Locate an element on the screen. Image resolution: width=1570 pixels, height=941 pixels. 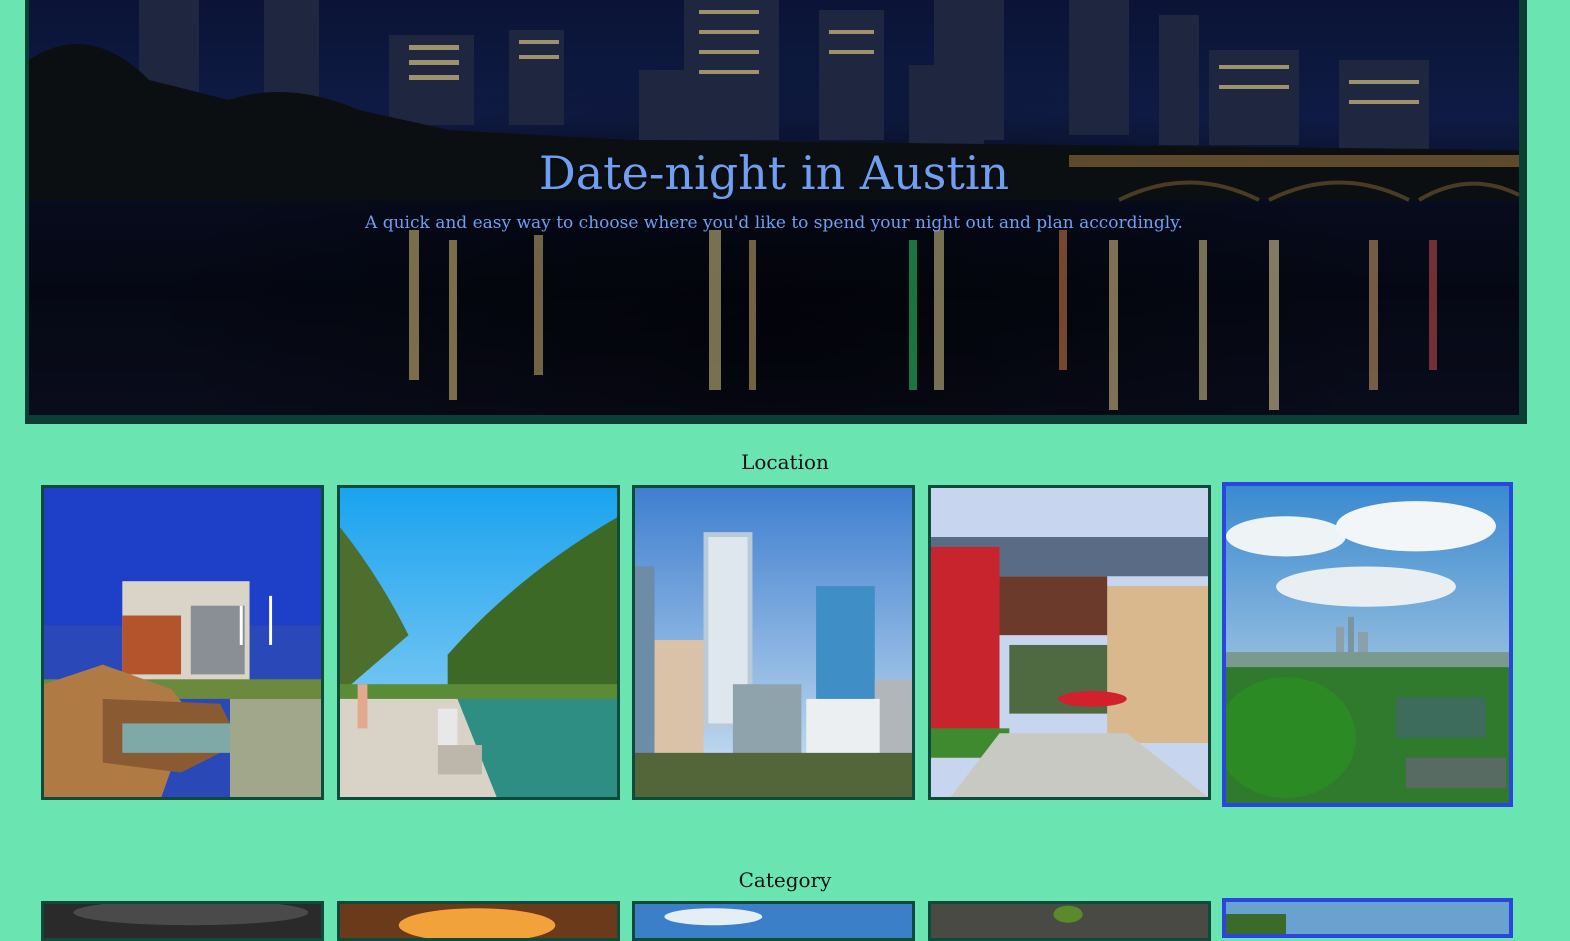
sky-photo is located at coordinates (773, 921).